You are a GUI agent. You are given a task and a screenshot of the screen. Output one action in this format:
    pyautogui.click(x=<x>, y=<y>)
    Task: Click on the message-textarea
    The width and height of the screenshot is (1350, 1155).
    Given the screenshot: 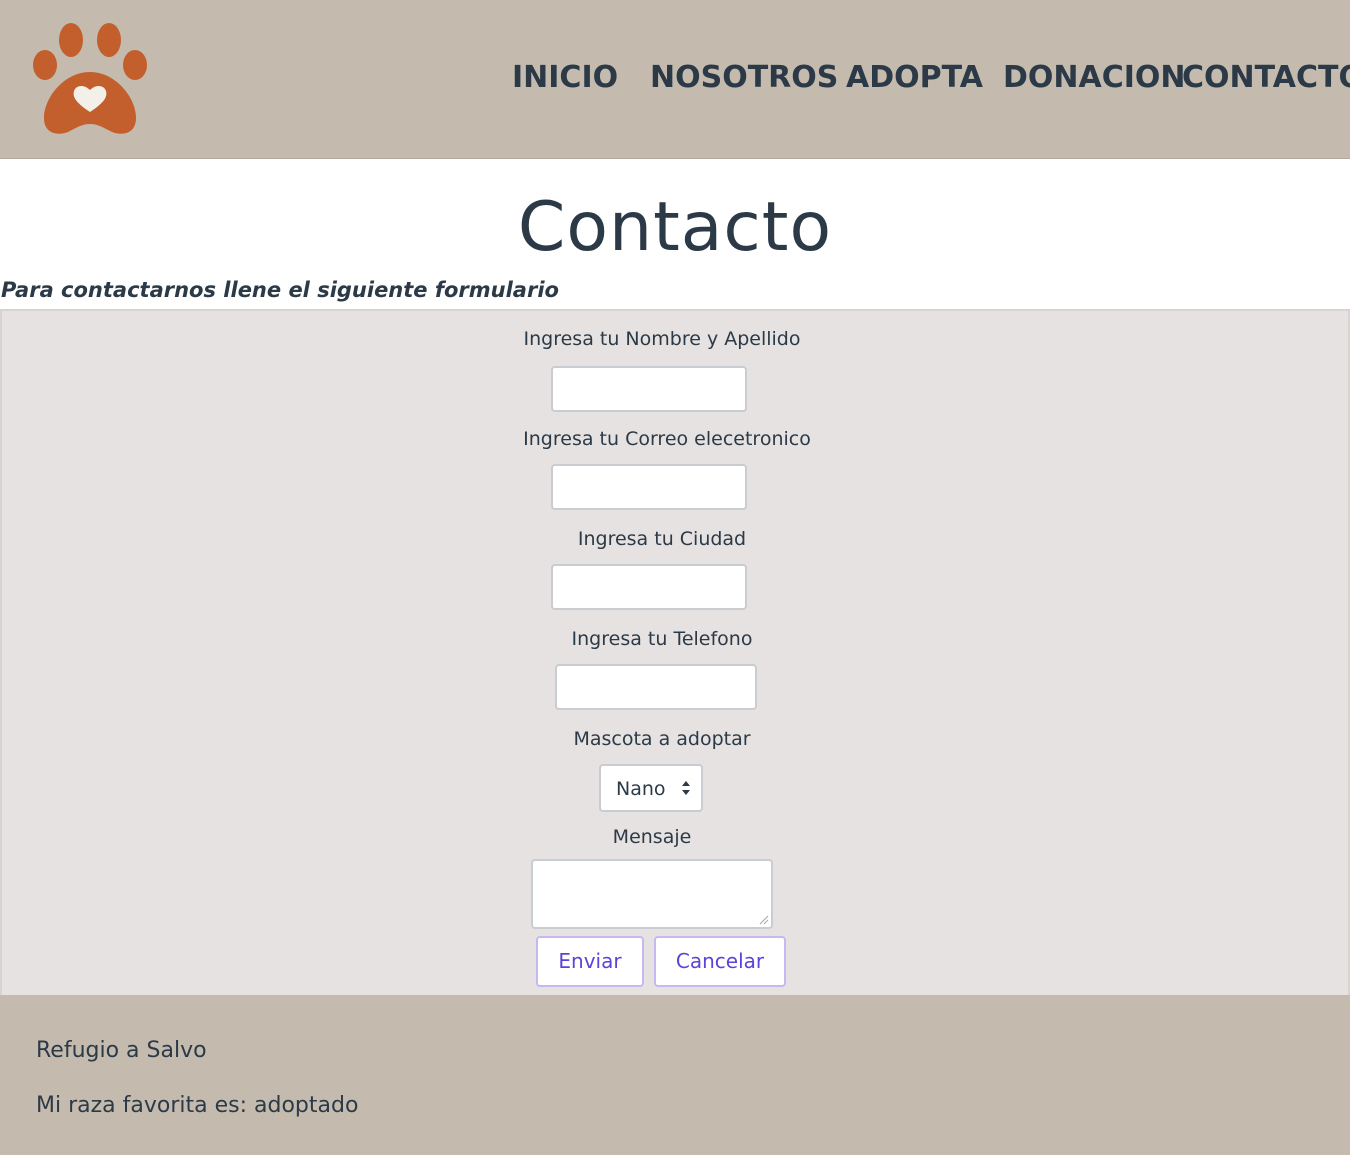 What is the action you would take?
    pyautogui.click(x=652, y=894)
    